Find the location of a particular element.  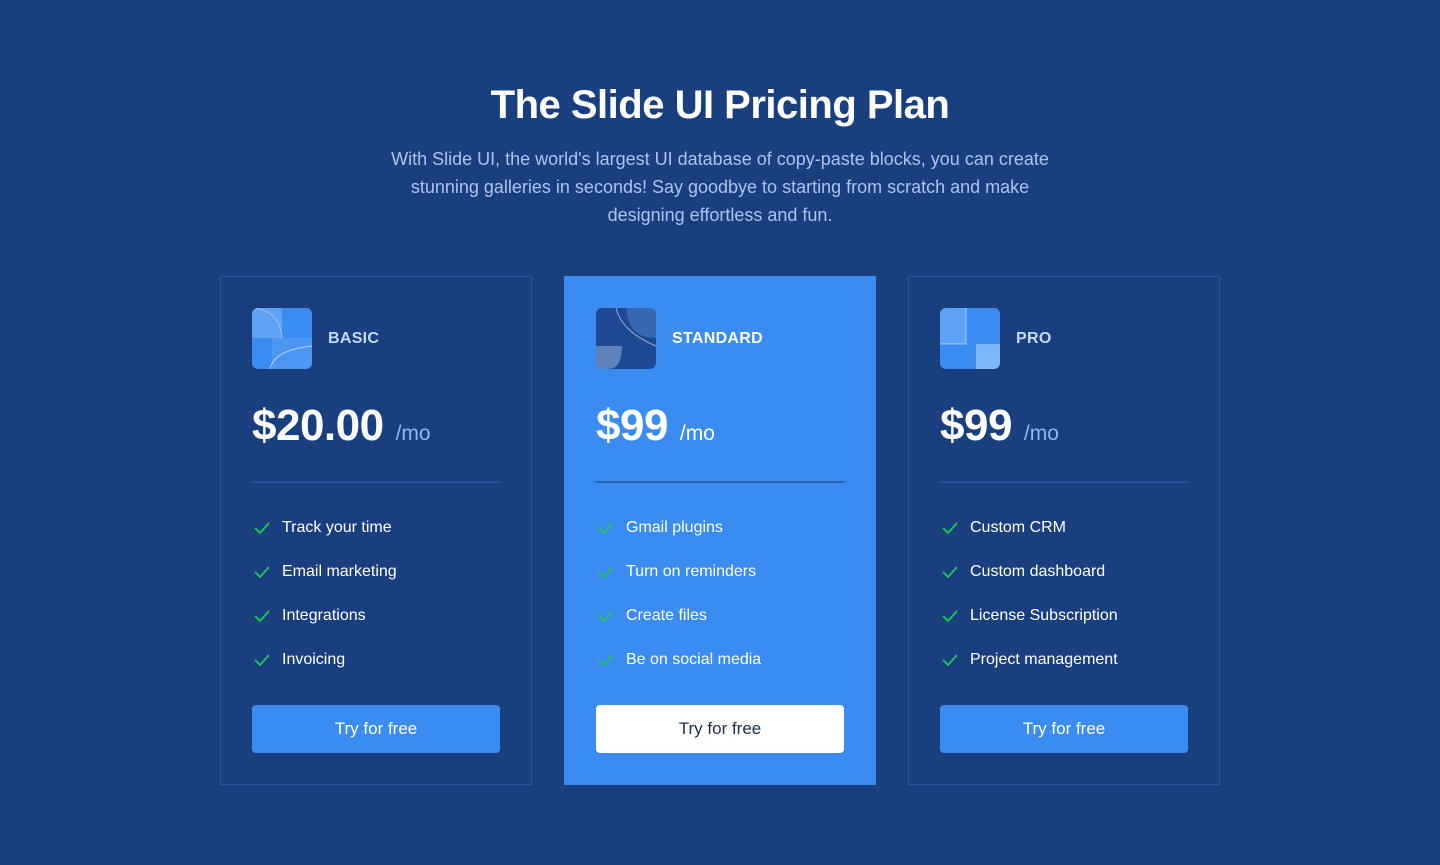

card-header: STANDARD is located at coordinates (679, 338).